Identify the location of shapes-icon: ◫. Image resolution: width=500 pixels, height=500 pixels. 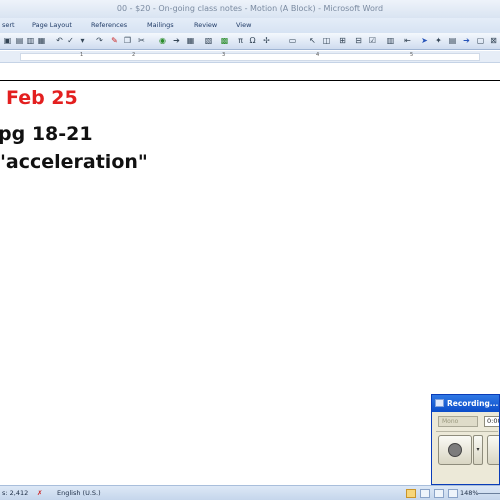
(326, 41).